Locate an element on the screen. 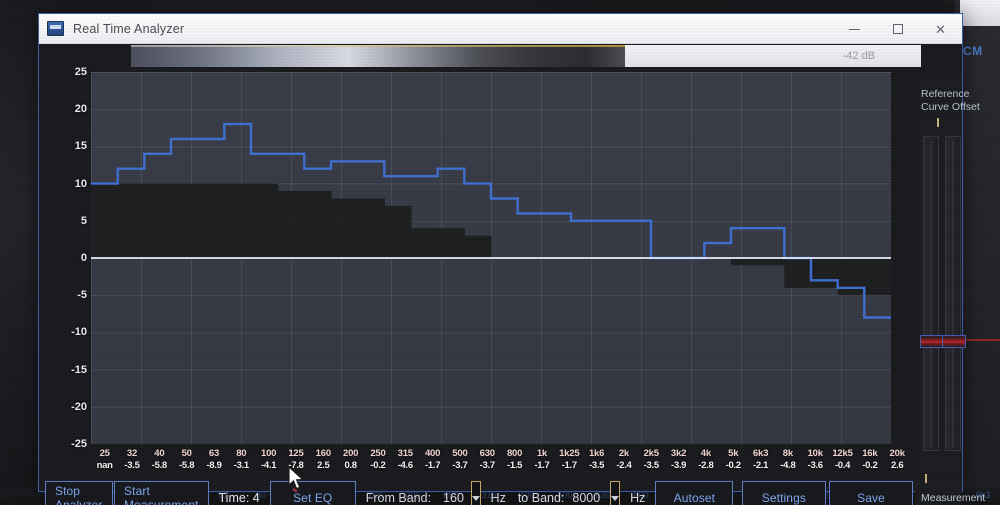  x-axis-band: 500 -3.7 is located at coordinates (459, 462).